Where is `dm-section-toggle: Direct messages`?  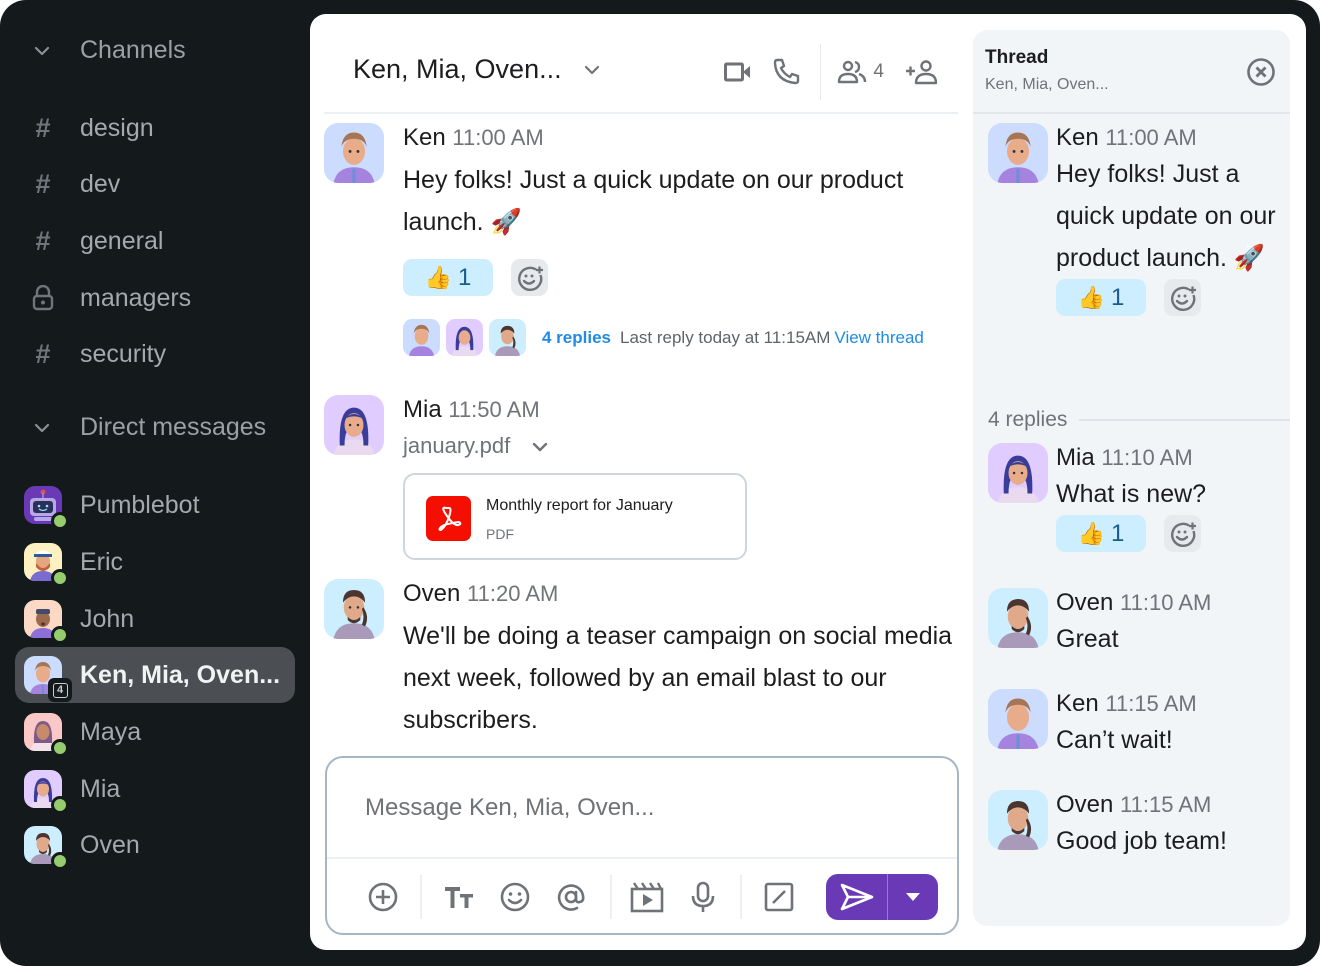 dm-section-toggle: Direct messages is located at coordinates (148, 427).